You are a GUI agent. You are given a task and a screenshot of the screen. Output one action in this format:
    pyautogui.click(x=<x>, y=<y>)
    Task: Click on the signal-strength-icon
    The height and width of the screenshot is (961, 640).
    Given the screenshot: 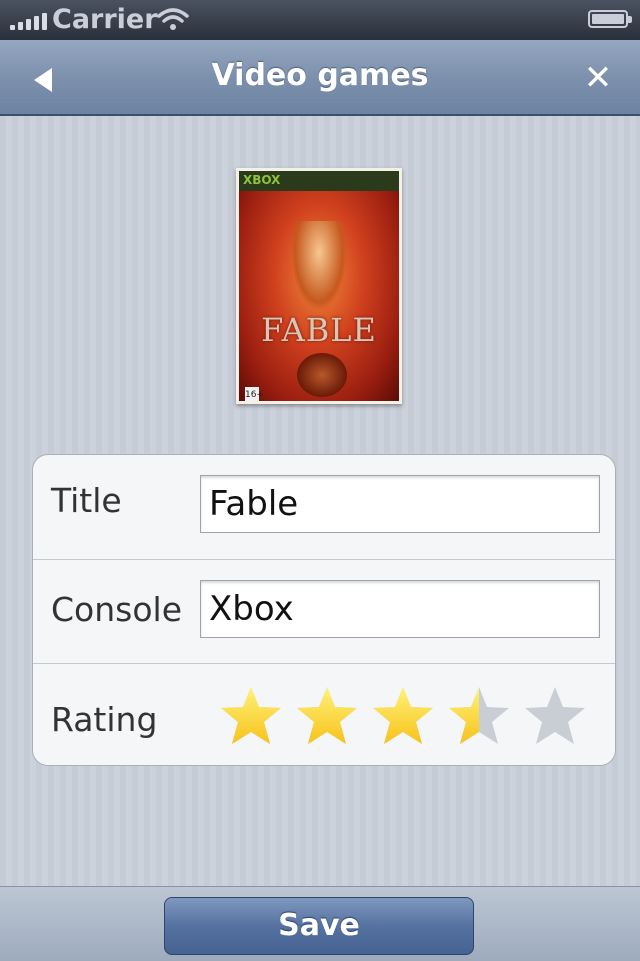 What is the action you would take?
    pyautogui.click(x=28, y=21)
    